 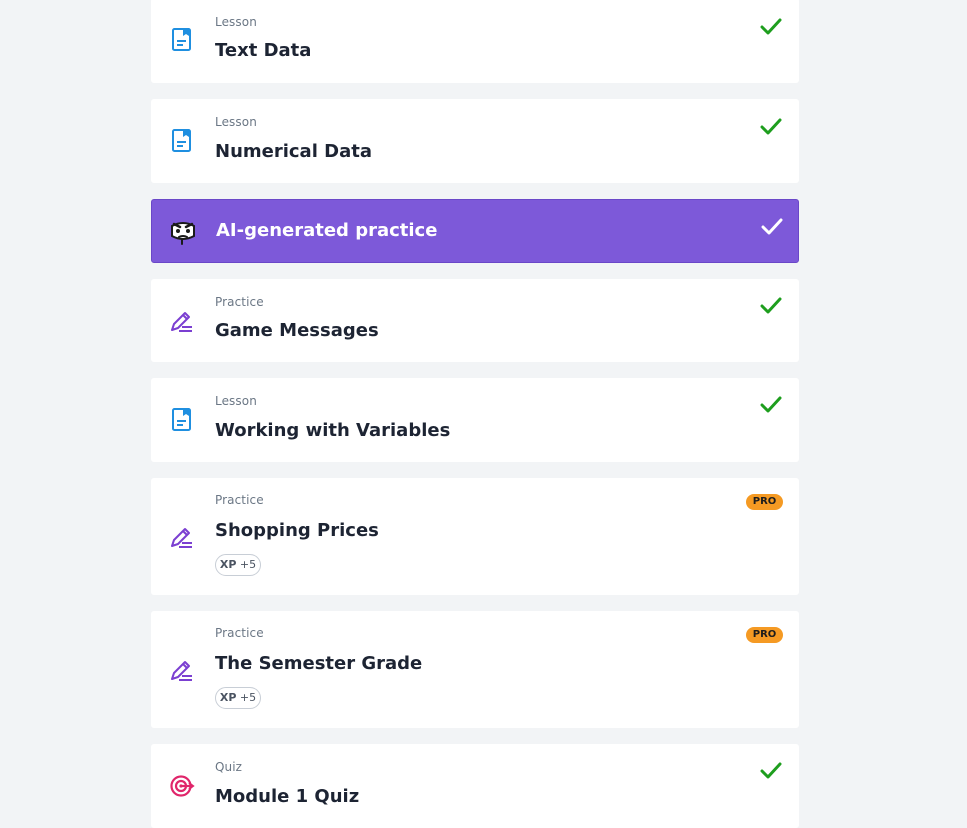 I want to click on list-item-game-messages: Practice Game Messages, so click(x=475, y=320).